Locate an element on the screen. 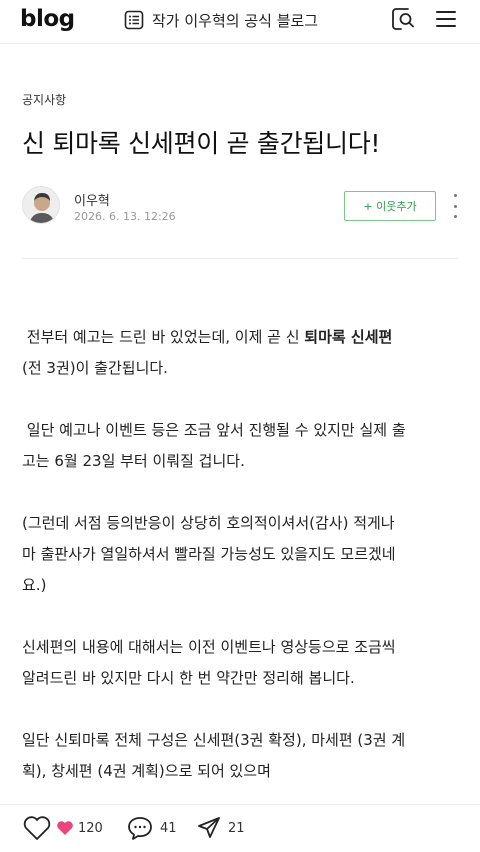  paragraph-line: 전부터 예고는 드린 바 있었는데, 이제 곧 신 퇴마록 신세편 is located at coordinates (207, 337).